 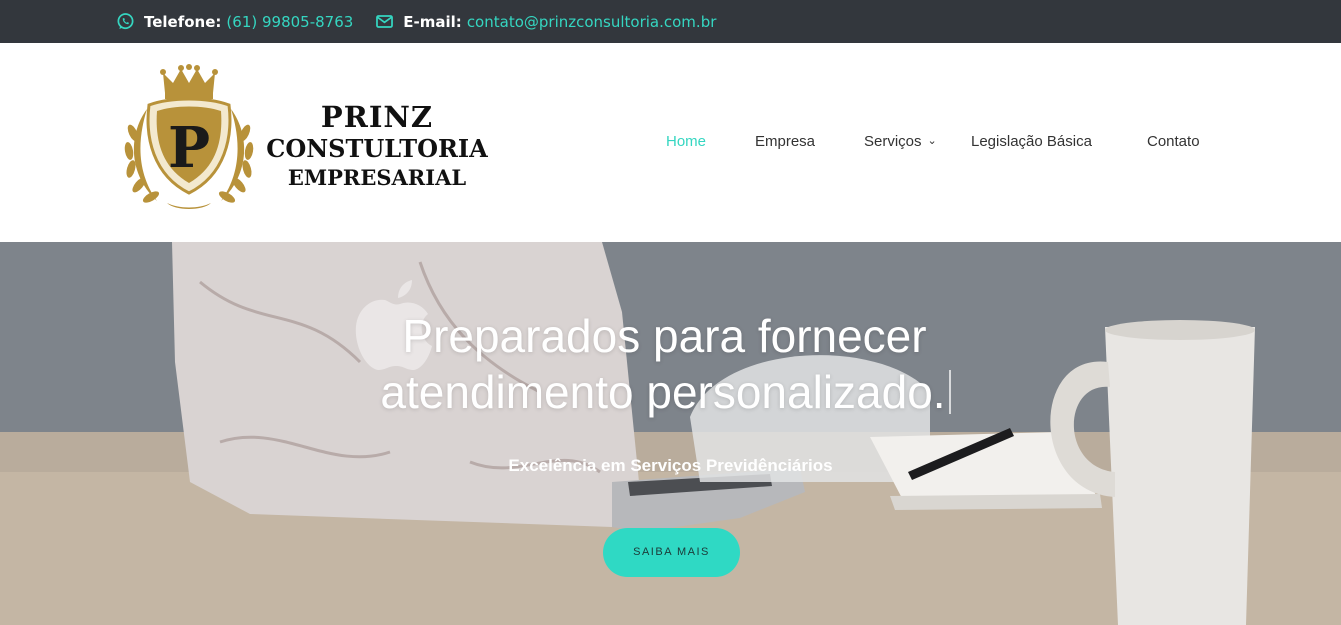 What do you see at coordinates (949, 392) in the screenshot?
I see `typing-cursor` at bounding box center [949, 392].